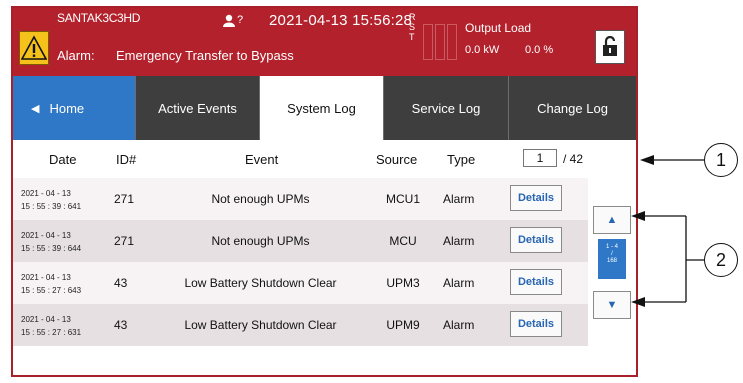 Image resolution: width=743 pixels, height=383 pixels. I want to click on callout-1: 1, so click(721, 160).